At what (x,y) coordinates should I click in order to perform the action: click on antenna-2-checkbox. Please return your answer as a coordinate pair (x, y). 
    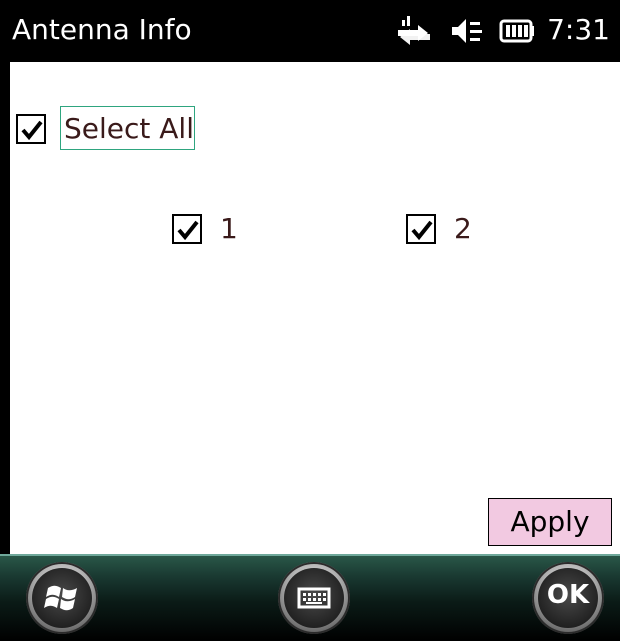
    Looking at the image, I should click on (421, 229).